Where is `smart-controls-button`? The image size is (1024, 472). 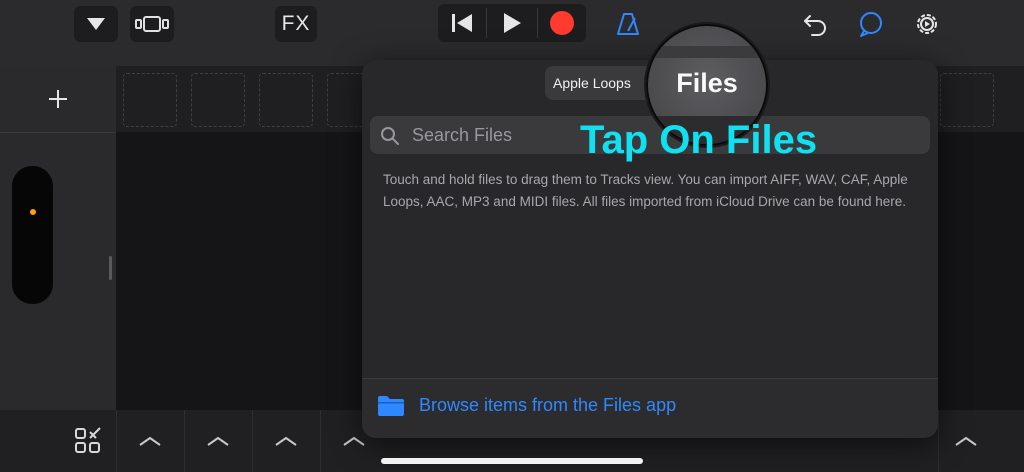 smart-controls-button is located at coordinates (88, 441).